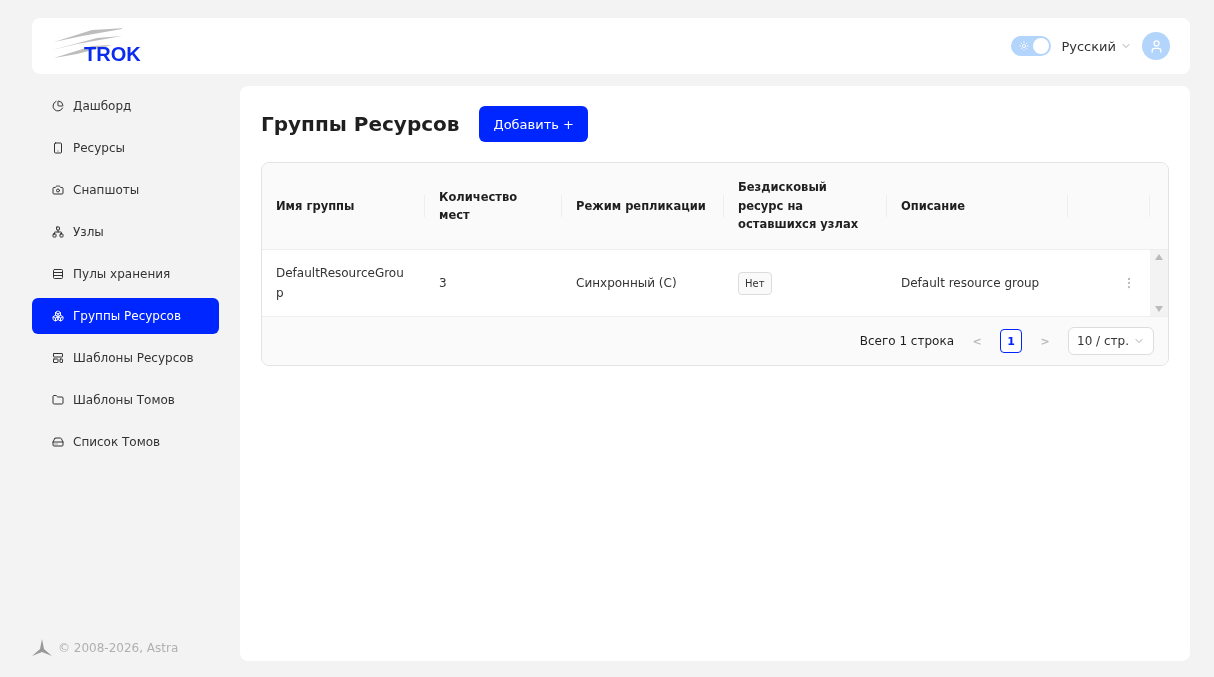 The width and height of the screenshot is (1214, 677). Describe the element at coordinates (1031, 46) in the screenshot. I see `theme-switch` at that location.